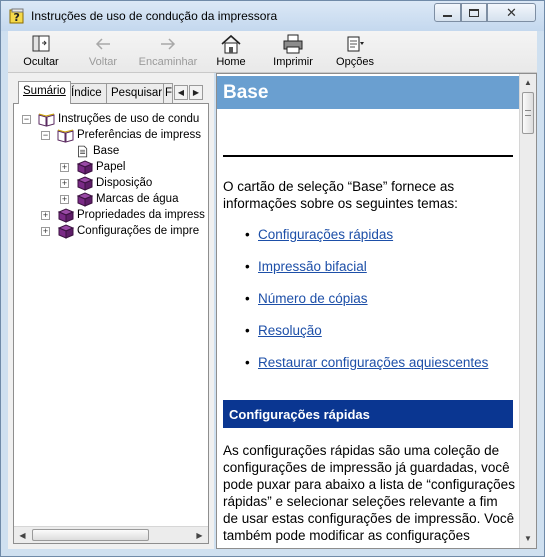 The width and height of the screenshot is (545, 557). Describe the element at coordinates (355, 53) in the screenshot. I see `options-button: Opções` at that location.